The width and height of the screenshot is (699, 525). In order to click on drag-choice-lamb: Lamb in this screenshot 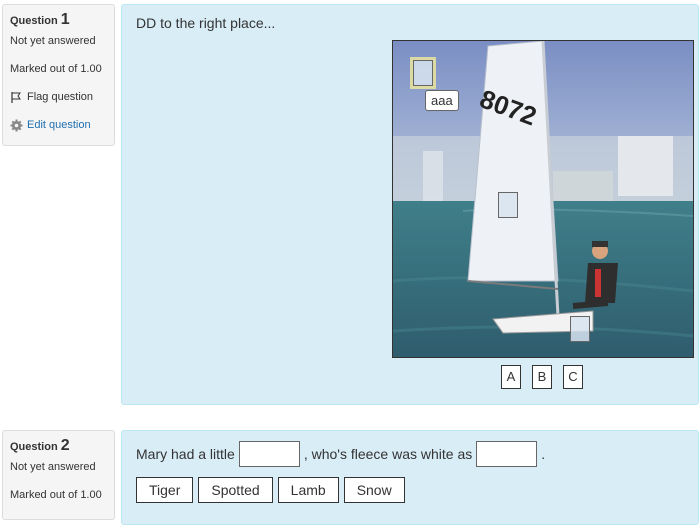, I will do `click(308, 490)`.